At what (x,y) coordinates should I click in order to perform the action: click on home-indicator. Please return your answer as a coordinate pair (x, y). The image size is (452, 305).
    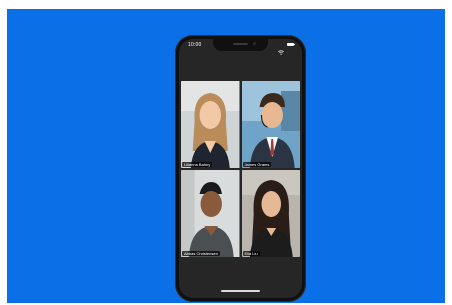
    Looking at the image, I should click on (240, 291).